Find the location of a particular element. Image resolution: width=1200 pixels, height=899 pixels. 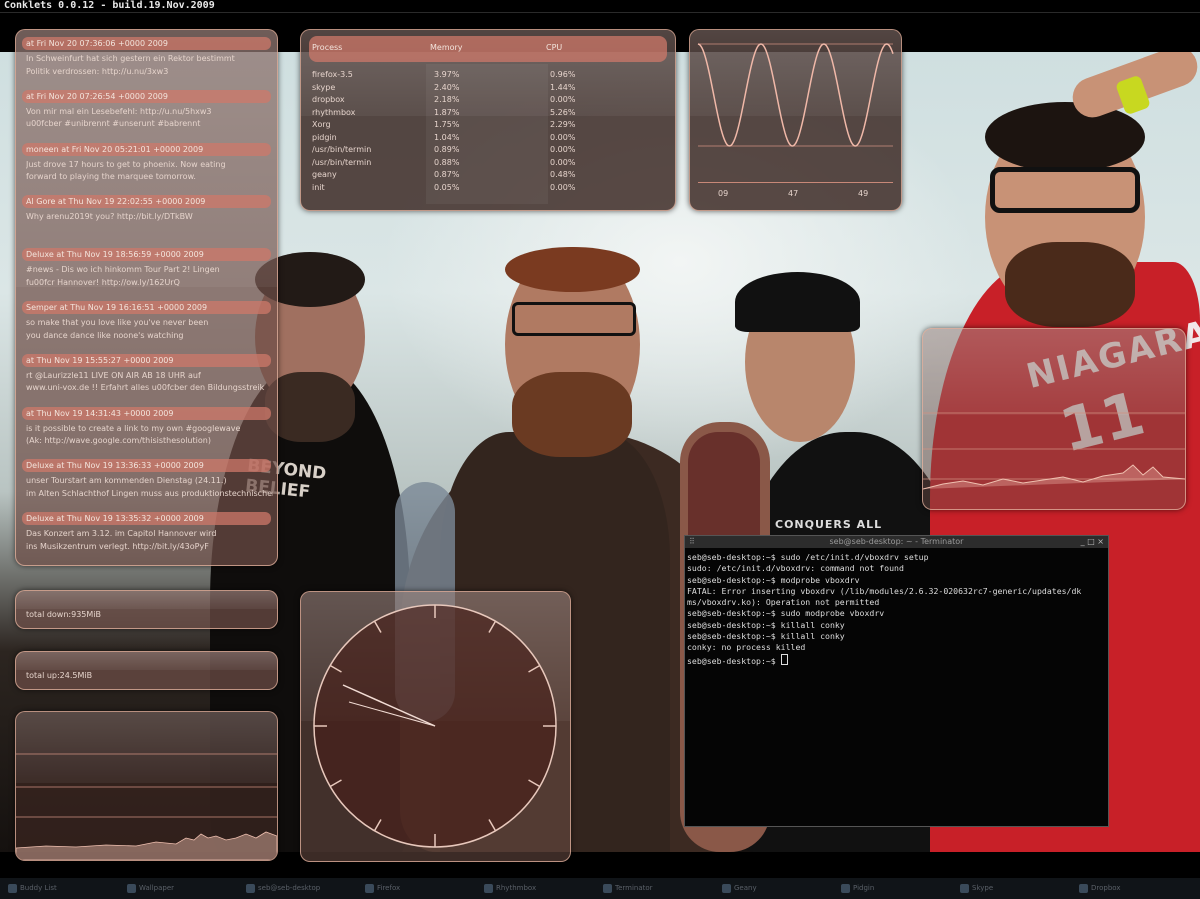

process-memory: 1.04% is located at coordinates (447, 137).